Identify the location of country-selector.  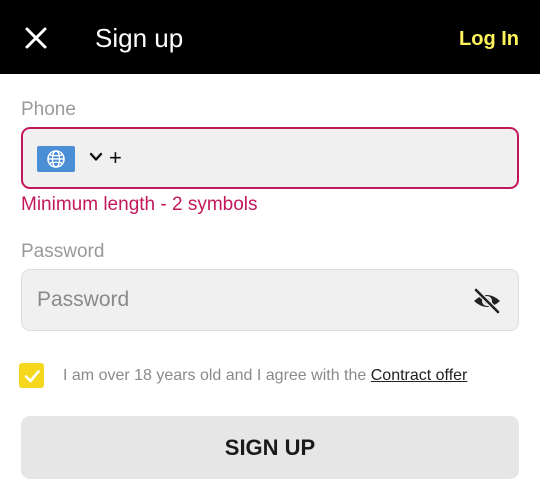
(56, 159).